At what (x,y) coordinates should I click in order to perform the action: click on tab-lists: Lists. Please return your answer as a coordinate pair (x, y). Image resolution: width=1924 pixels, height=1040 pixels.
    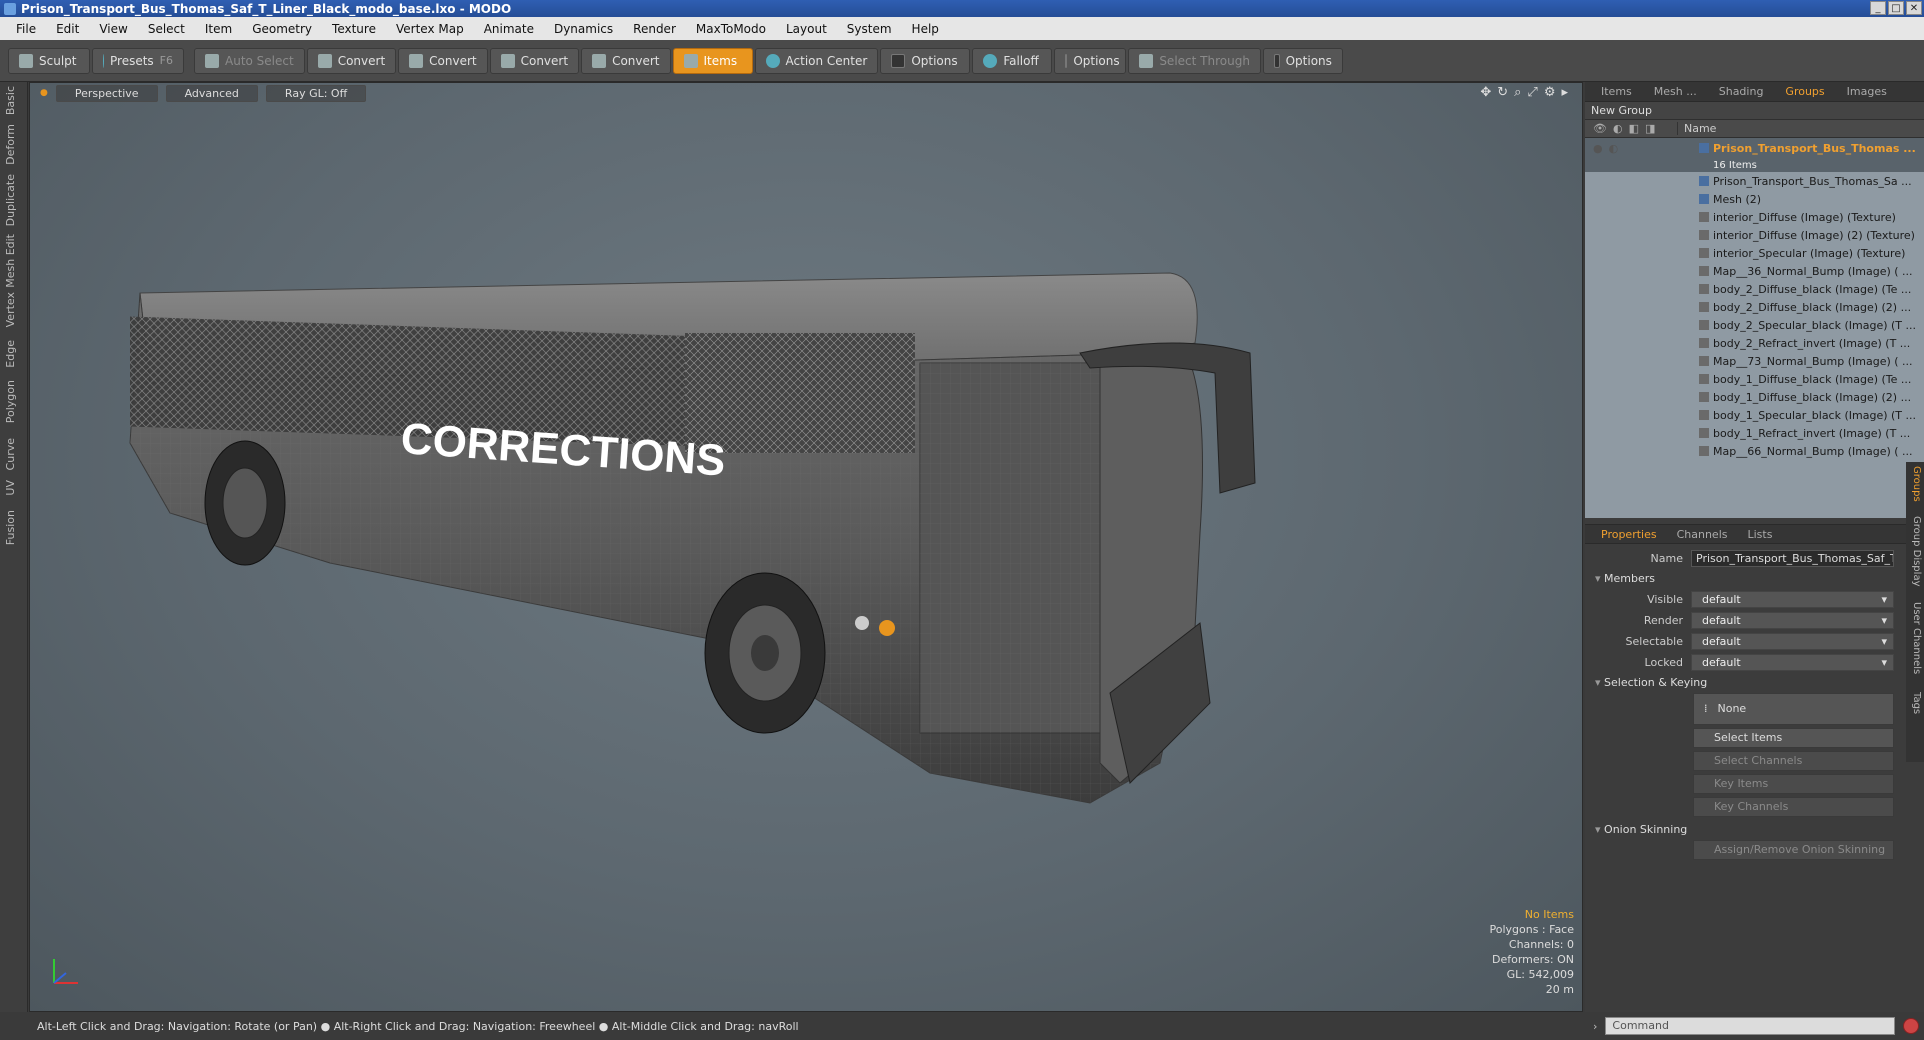
    Looking at the image, I should click on (1760, 534).